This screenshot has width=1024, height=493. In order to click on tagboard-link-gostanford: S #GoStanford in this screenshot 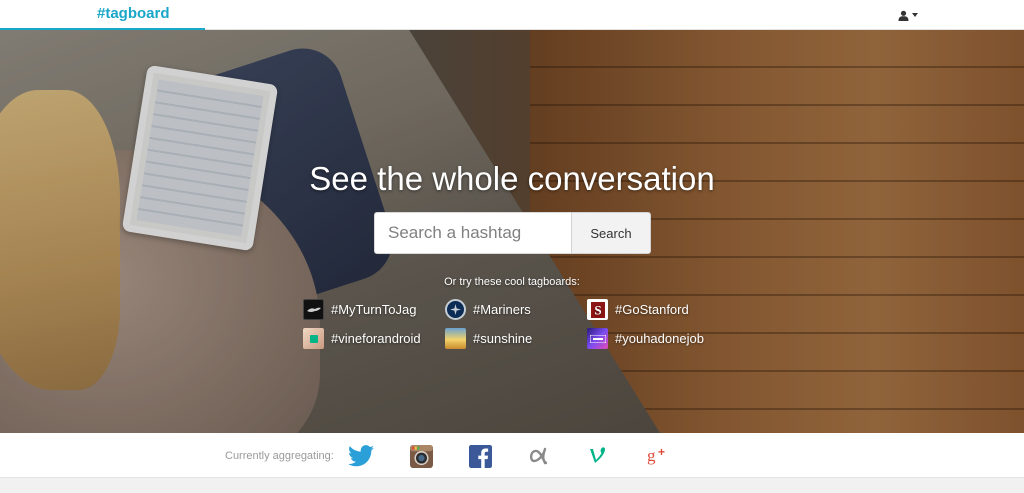, I will do `click(638, 309)`.